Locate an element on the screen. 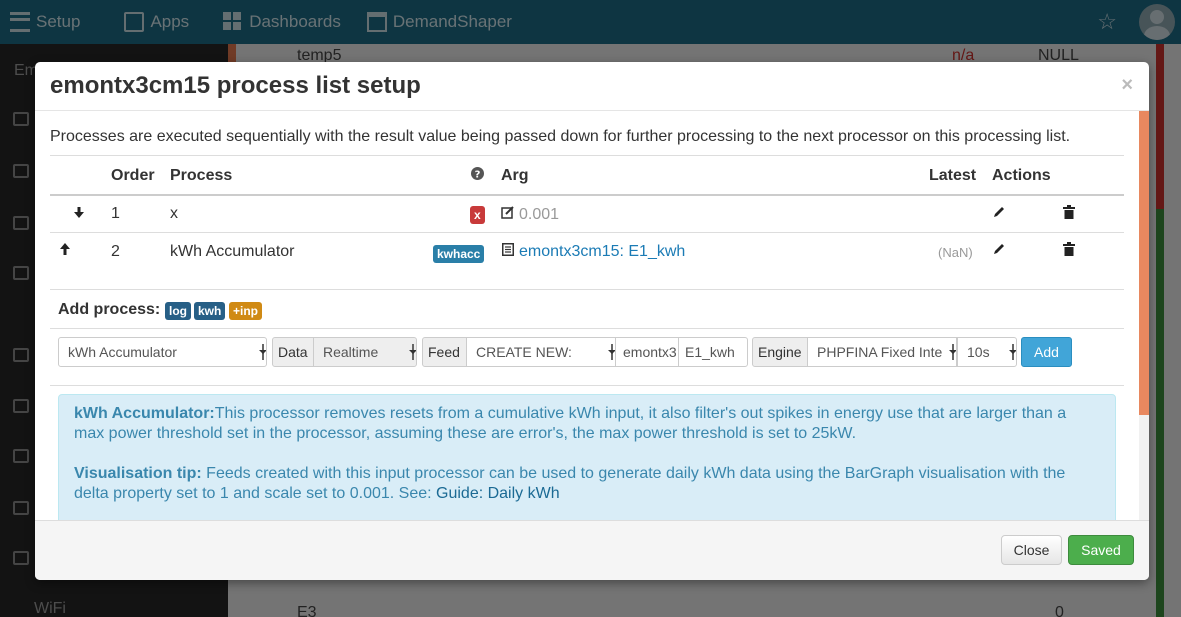  feed-name-input: E1_kwh is located at coordinates (713, 352).